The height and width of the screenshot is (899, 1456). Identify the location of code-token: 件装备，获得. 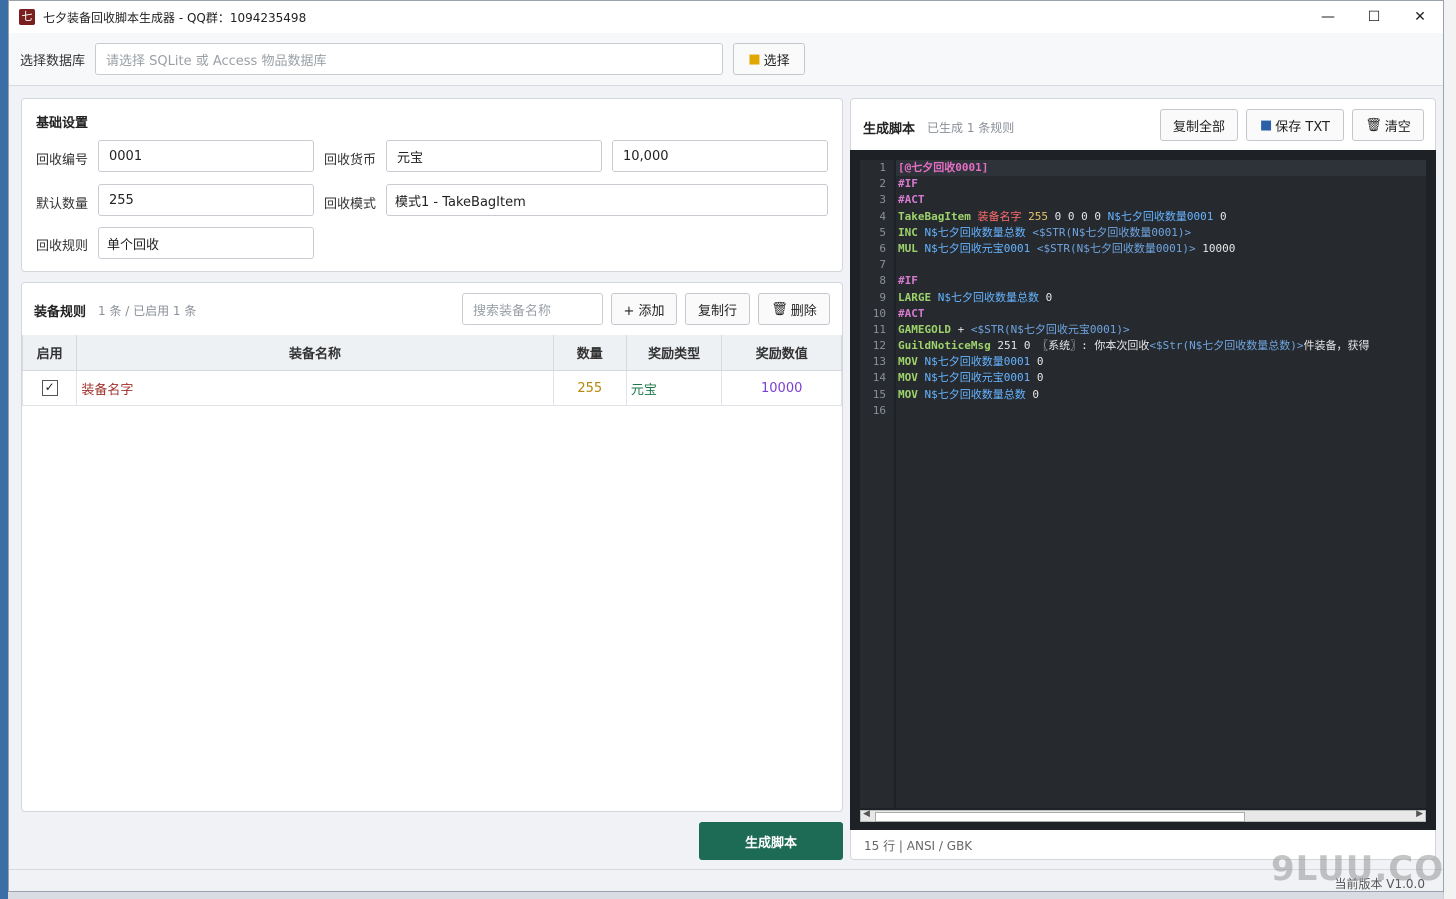
(1336, 346).